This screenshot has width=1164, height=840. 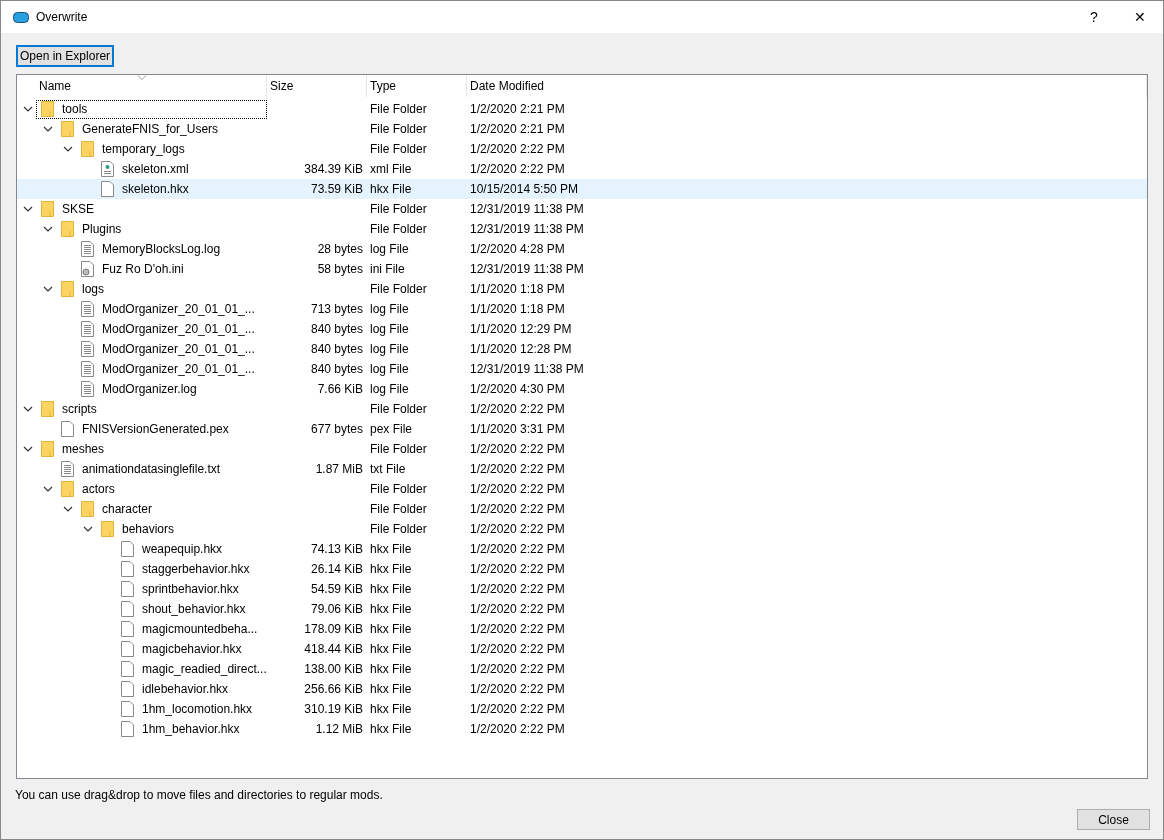 I want to click on tree-row: sprintbehavior.hkx 54.59 KiB hkx File 1/2/2020 2:22 PM, so click(x=582, y=589).